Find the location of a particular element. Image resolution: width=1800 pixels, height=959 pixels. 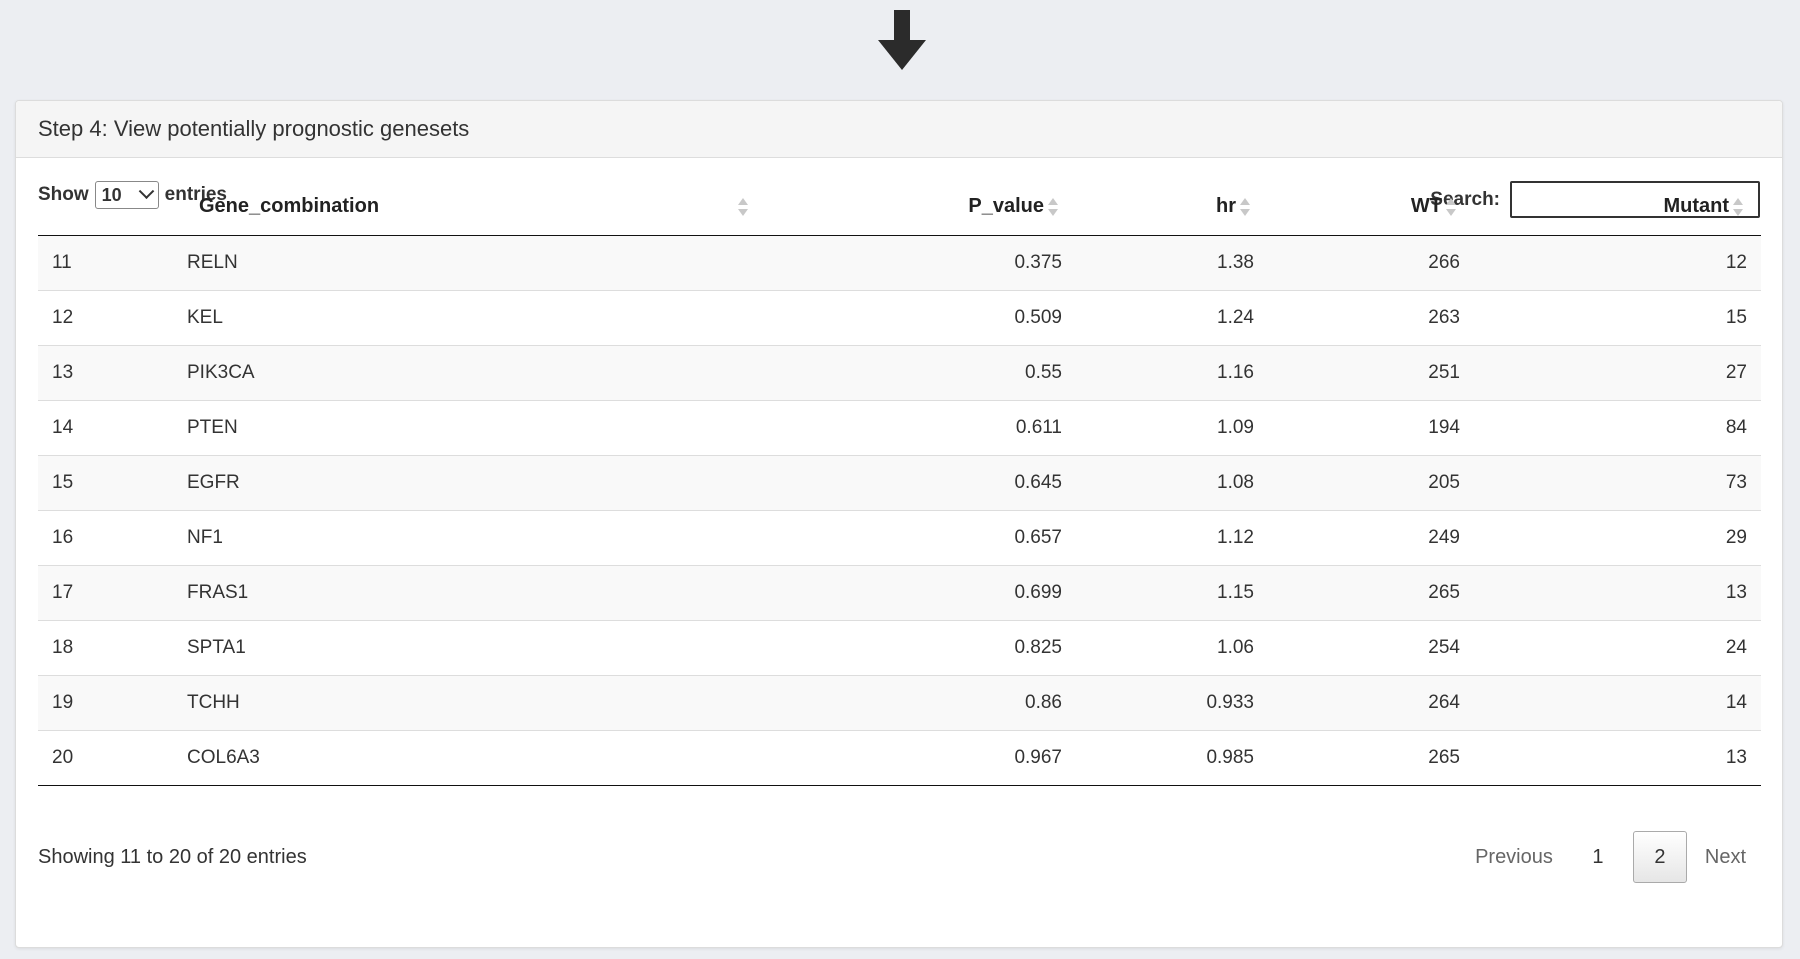

table-row: 20 COL6A3 0.967 0.985 265 13 is located at coordinates (899, 757).